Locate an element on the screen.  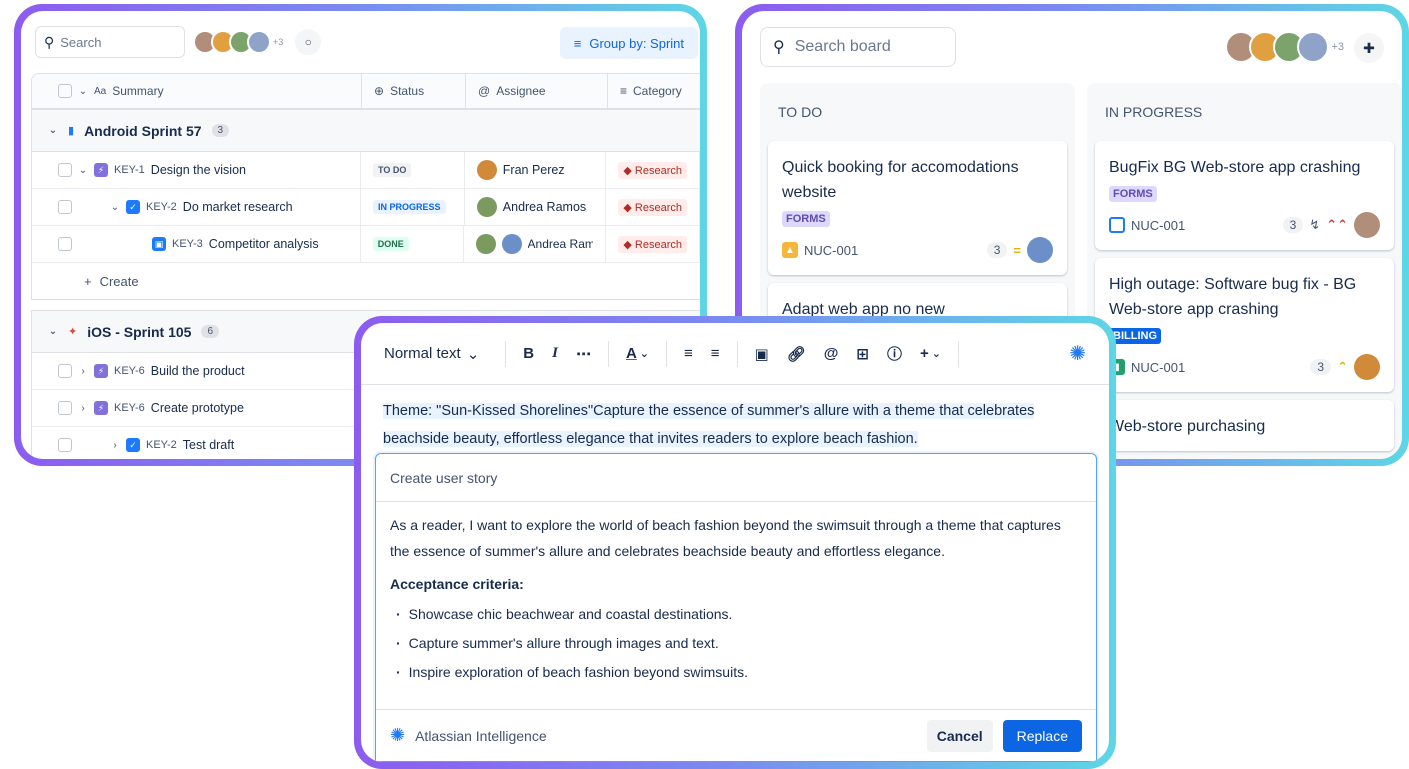
issue-title: Test draft is located at coordinates (208, 445).